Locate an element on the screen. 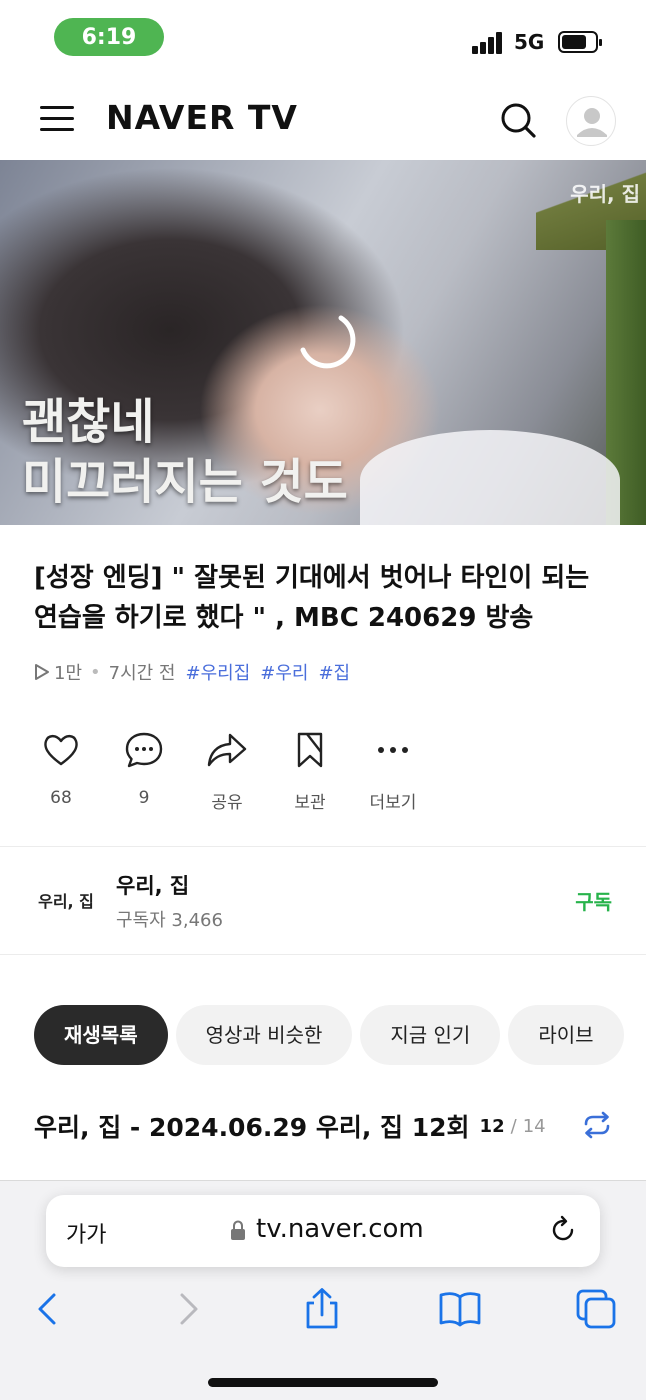 The width and height of the screenshot is (646, 1400). save-button: 보관 is located at coordinates (310, 771).